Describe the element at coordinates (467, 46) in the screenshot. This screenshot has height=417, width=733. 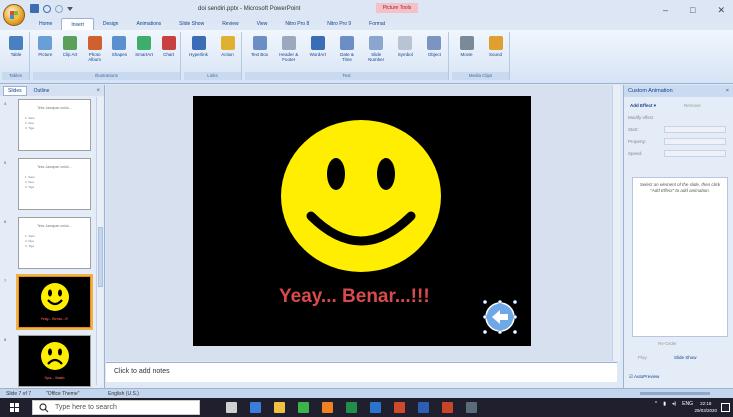
I see `movie-button: Movie` at that location.